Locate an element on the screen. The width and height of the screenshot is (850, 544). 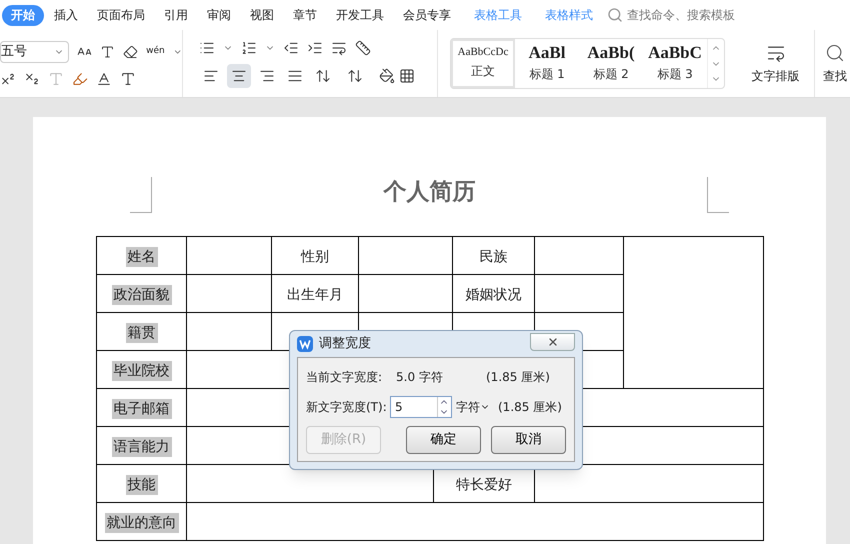
close-button is located at coordinates (552, 342).